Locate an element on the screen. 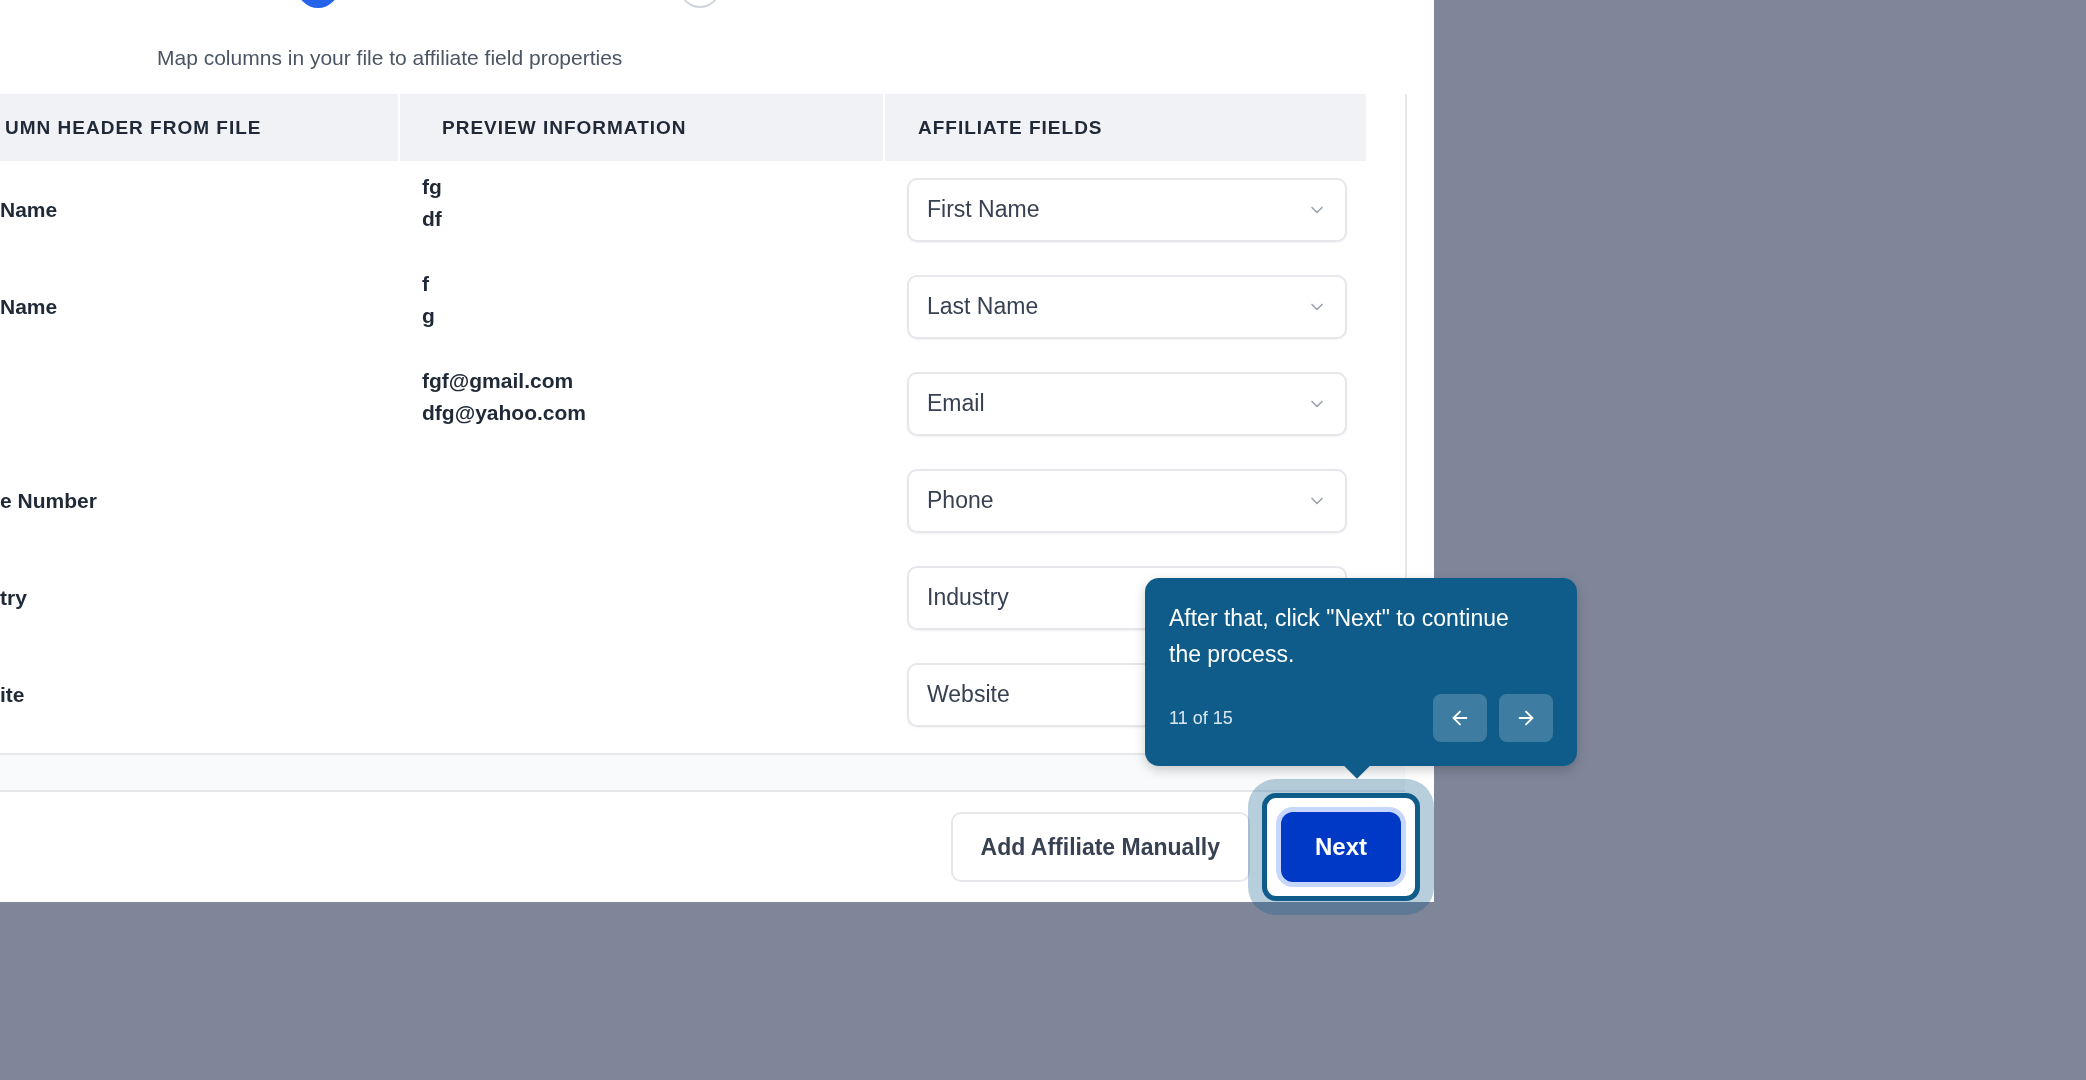  column-header: AFFILIATE FIELDS is located at coordinates (1126, 127).